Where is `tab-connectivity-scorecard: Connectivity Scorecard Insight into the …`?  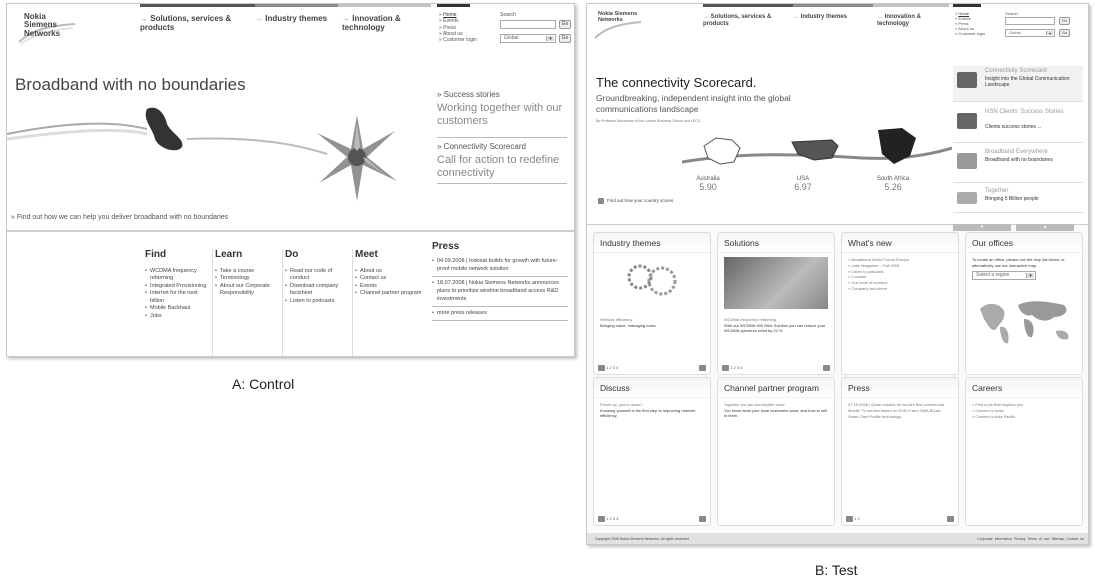 tab-connectivity-scorecard: Connectivity Scorecard Insight into the … is located at coordinates (1018, 84).